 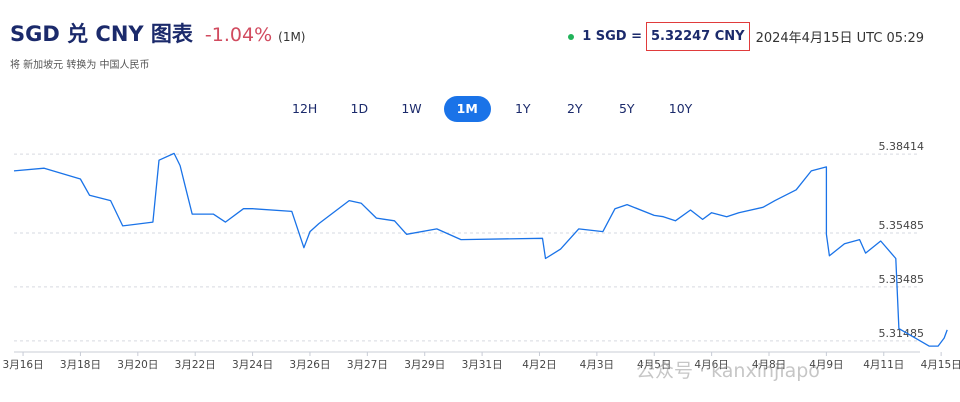 I want to click on x-tick-label: 3月22日, so click(x=195, y=365).